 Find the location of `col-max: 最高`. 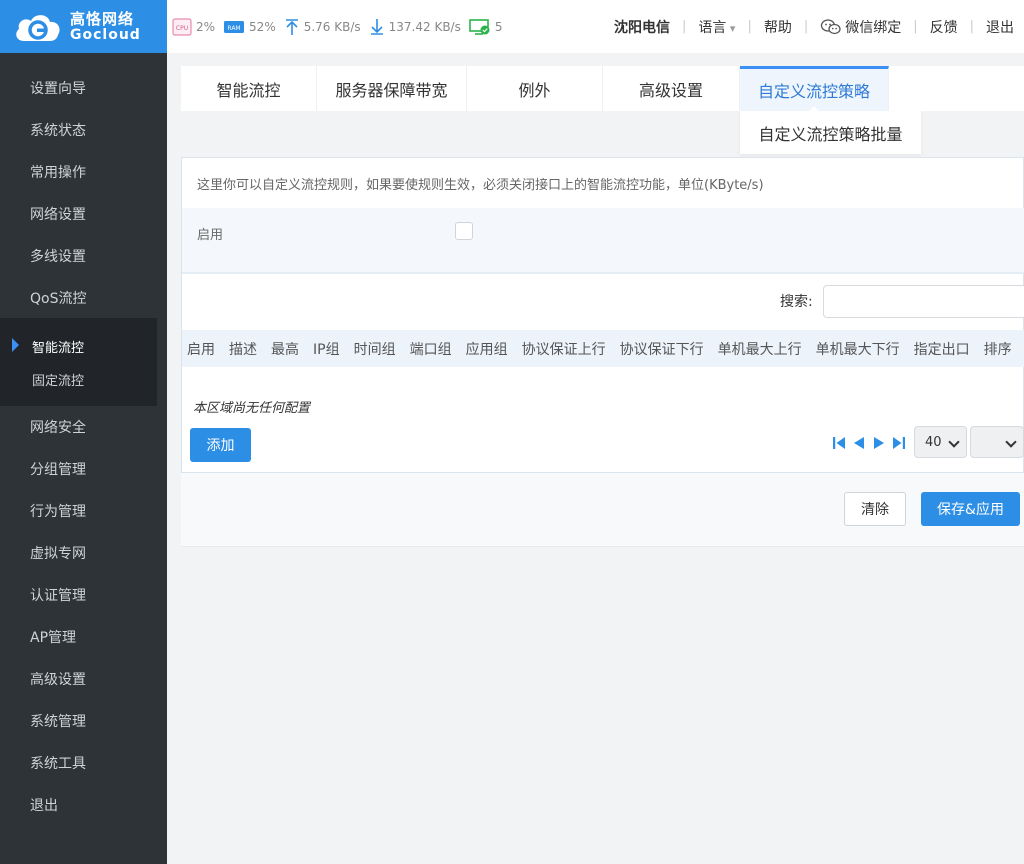

col-max: 最高 is located at coordinates (285, 349).